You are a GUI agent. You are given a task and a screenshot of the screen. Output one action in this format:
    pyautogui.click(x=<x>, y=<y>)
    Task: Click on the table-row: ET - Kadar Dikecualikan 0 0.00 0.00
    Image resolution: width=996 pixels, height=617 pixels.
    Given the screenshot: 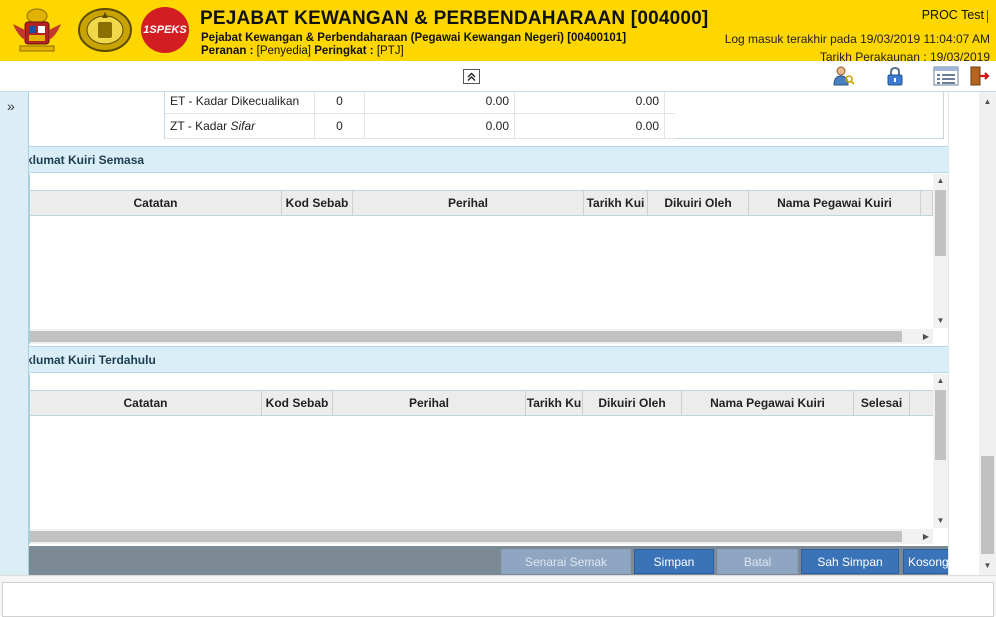 What is the action you would take?
    pyautogui.click(x=420, y=103)
    